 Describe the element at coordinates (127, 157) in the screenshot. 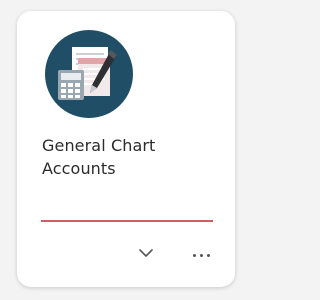

I see `tile-title: General Chart Accounts` at that location.